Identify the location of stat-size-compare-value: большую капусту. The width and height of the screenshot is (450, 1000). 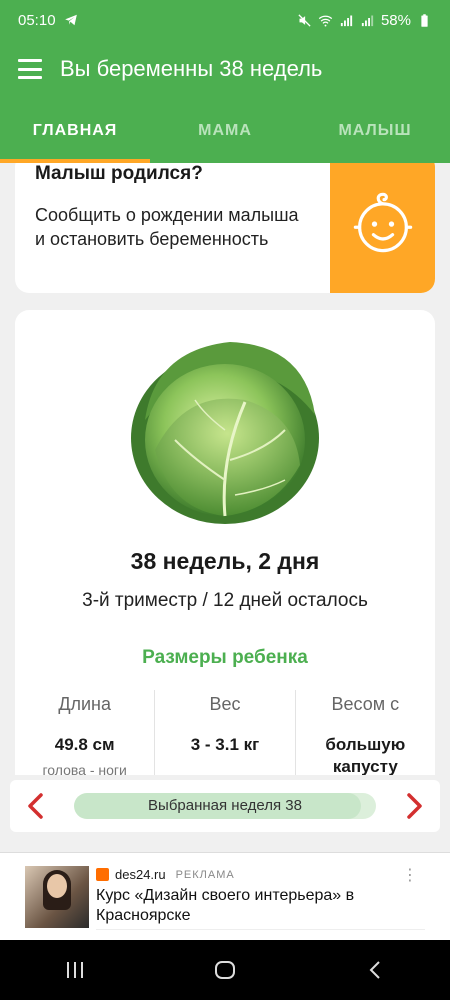
(365, 755).